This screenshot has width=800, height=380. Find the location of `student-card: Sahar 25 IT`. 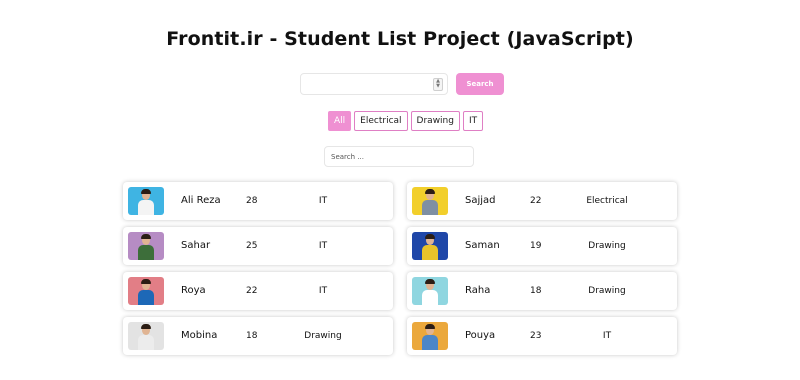

student-card: Sahar 25 IT is located at coordinates (258, 246).